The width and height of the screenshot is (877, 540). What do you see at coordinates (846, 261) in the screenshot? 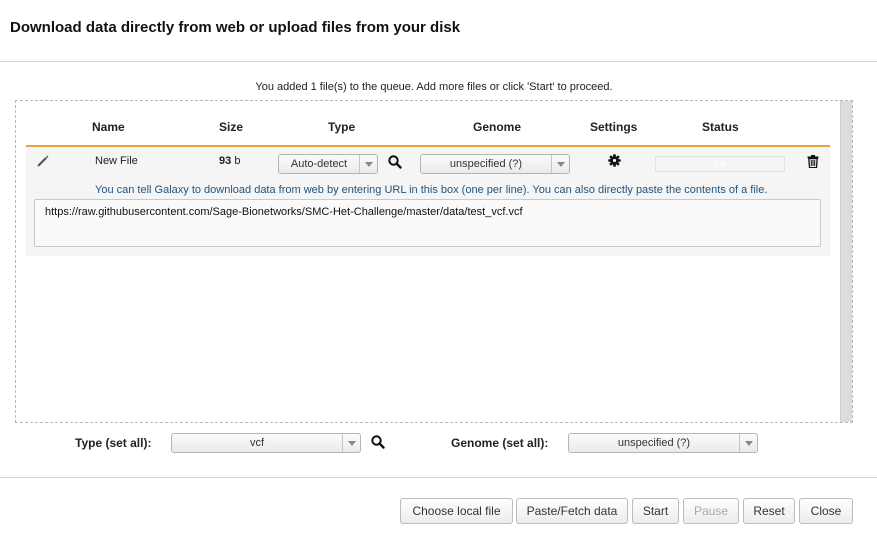
I see `queue-scrollbar` at bounding box center [846, 261].